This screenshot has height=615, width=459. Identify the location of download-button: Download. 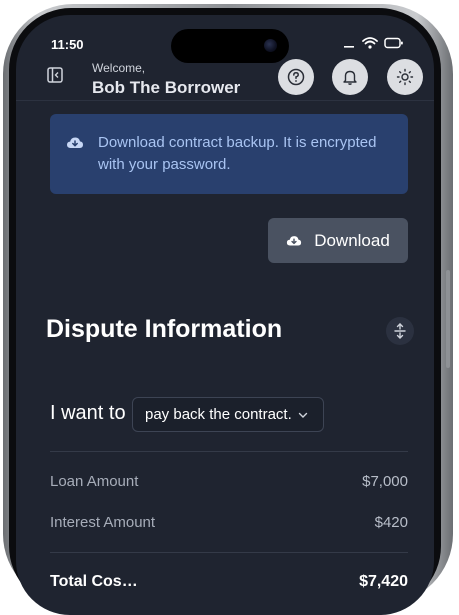
(338, 240).